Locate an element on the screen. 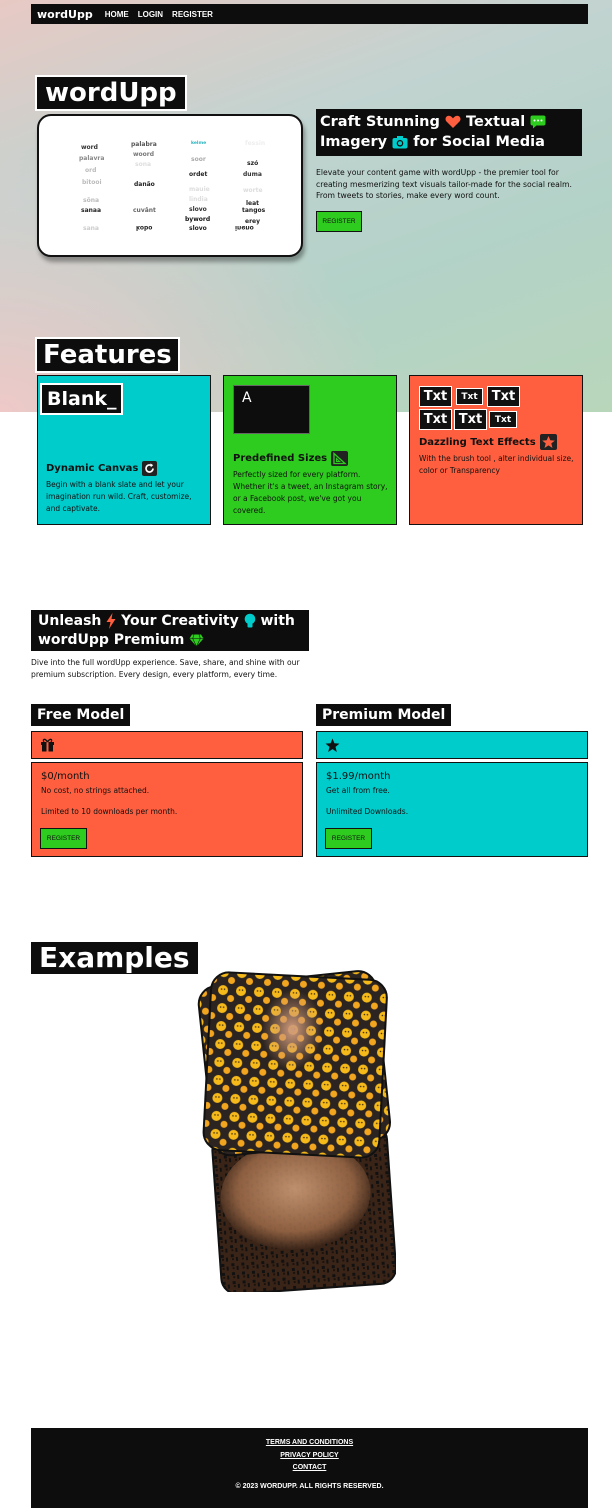  word-item: sõna is located at coordinates (91, 200).